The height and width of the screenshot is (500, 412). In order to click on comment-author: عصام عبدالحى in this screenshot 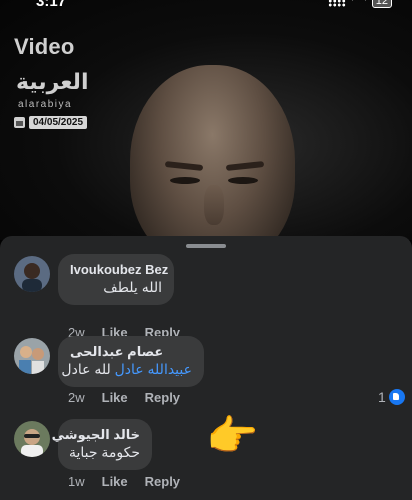, I will do `click(131, 351)`.